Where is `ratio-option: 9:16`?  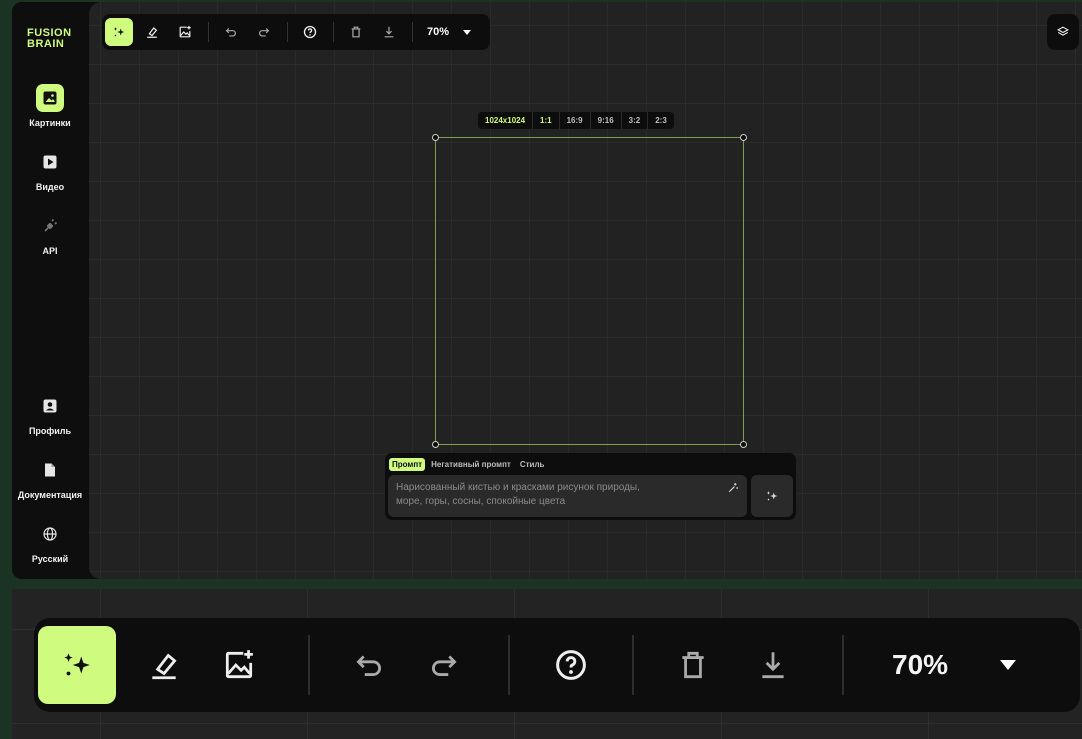 ratio-option: 9:16 is located at coordinates (605, 120).